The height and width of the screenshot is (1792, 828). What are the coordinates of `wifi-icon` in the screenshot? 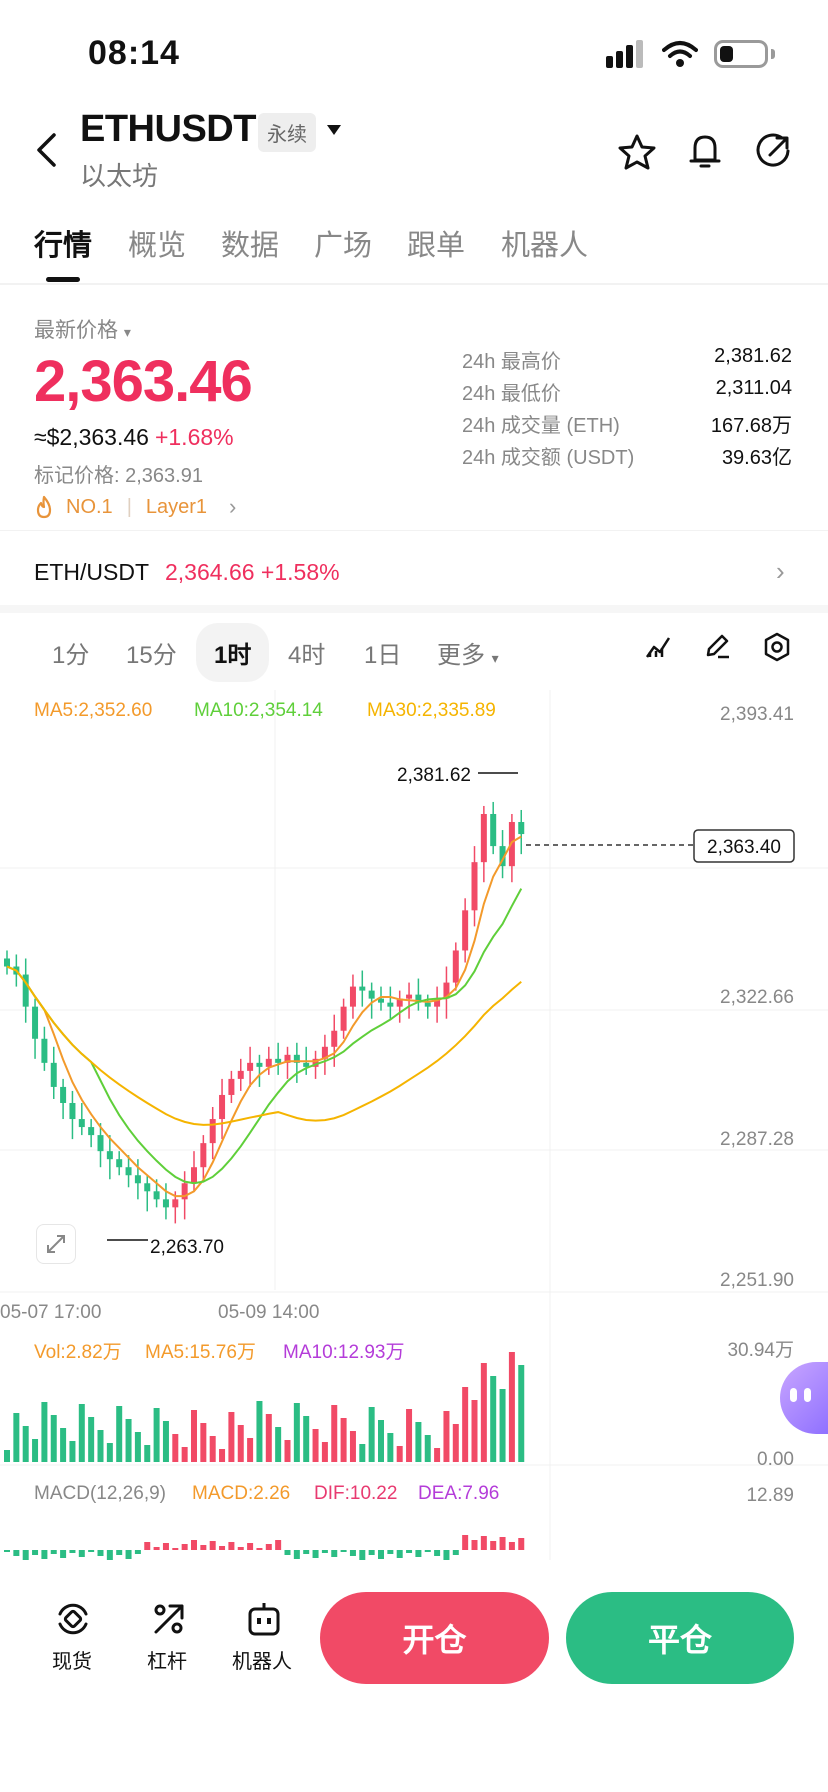 It's located at (680, 54).